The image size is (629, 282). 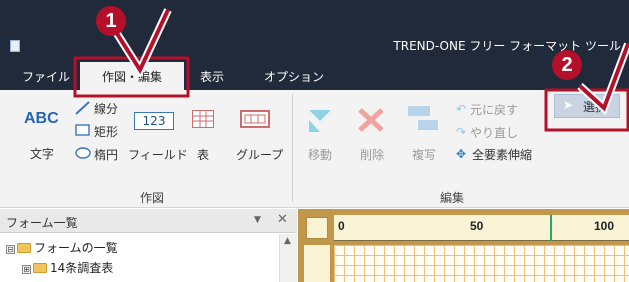 What do you see at coordinates (603, 78) in the screenshot?
I see `checkmark-icon-2-outline` at bounding box center [603, 78].